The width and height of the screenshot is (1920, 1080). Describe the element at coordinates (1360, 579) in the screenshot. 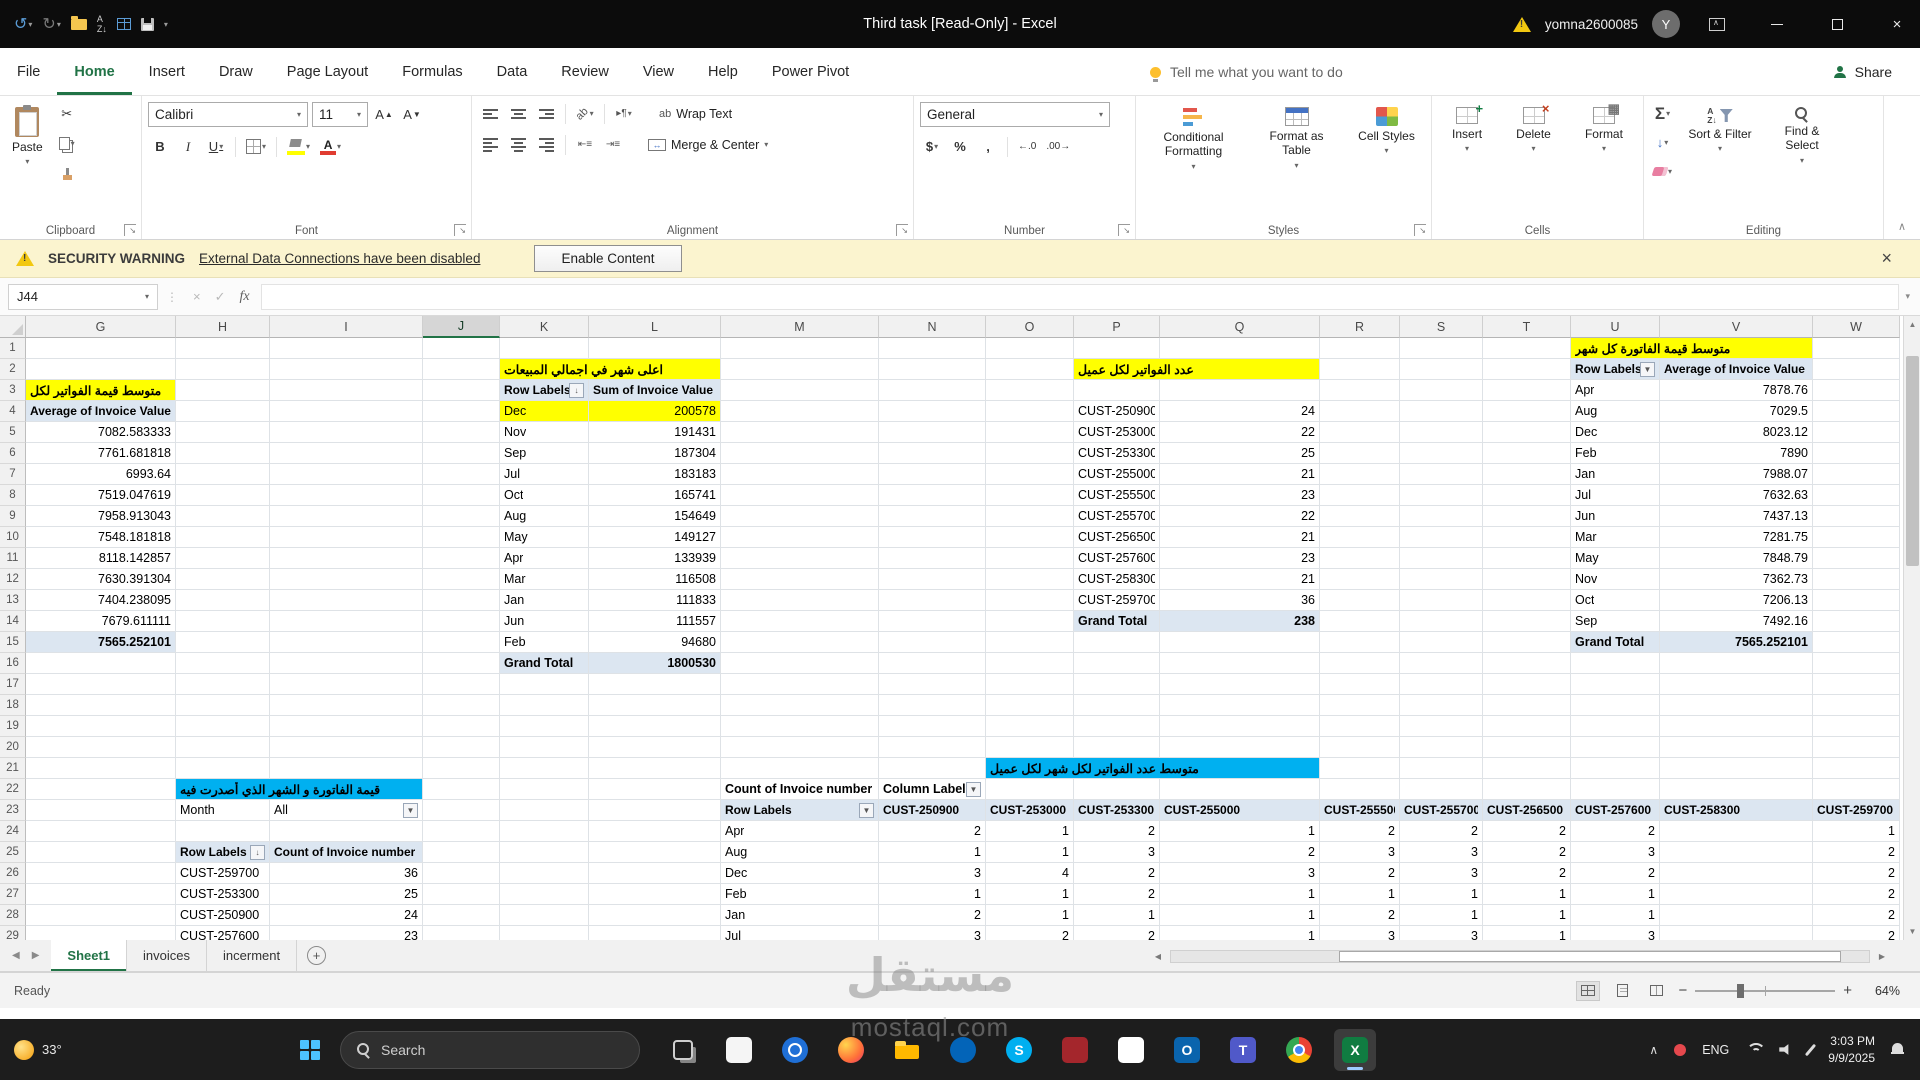

I see `cell-R12` at that location.